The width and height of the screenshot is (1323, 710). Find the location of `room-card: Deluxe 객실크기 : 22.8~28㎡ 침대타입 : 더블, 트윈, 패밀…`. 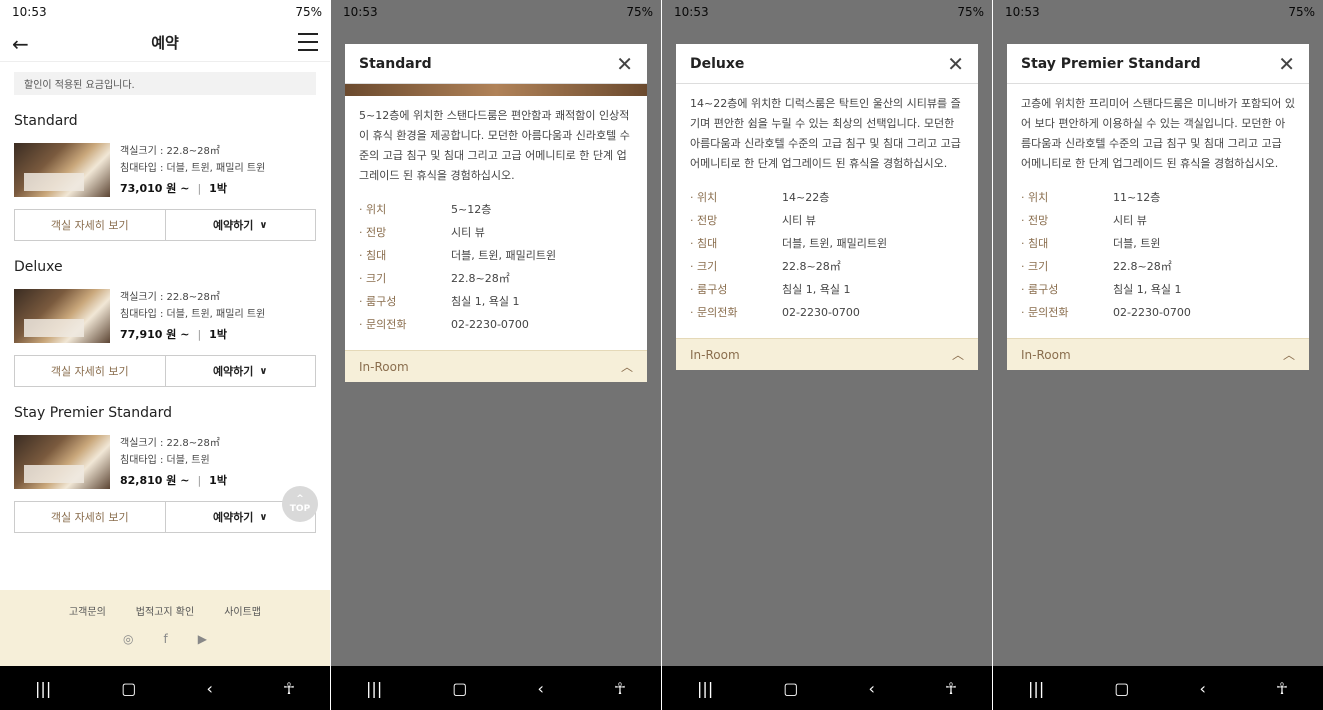

room-card: Deluxe 객실크기 : 22.8~28㎡ 침대타입 : 더블, 트윈, 패밀… is located at coordinates (165, 323).